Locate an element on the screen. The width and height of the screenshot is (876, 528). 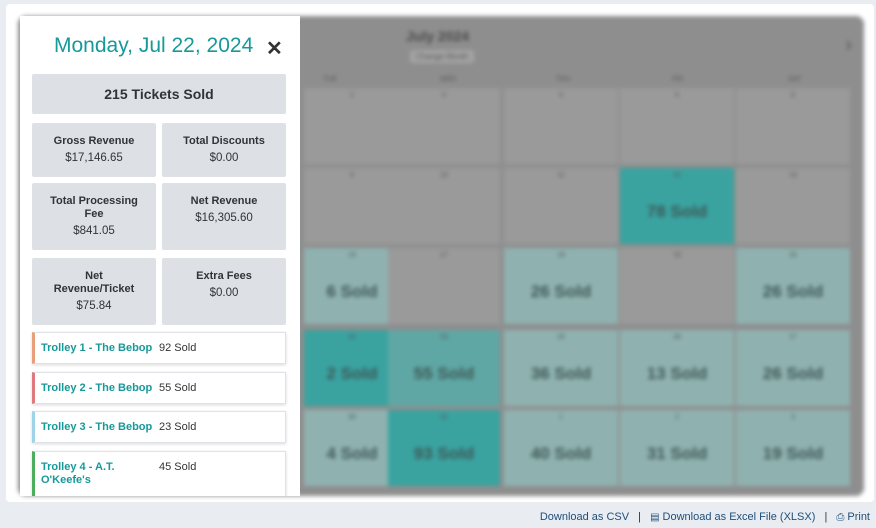
calendar-day-number: 9 is located at coordinates (352, 175).